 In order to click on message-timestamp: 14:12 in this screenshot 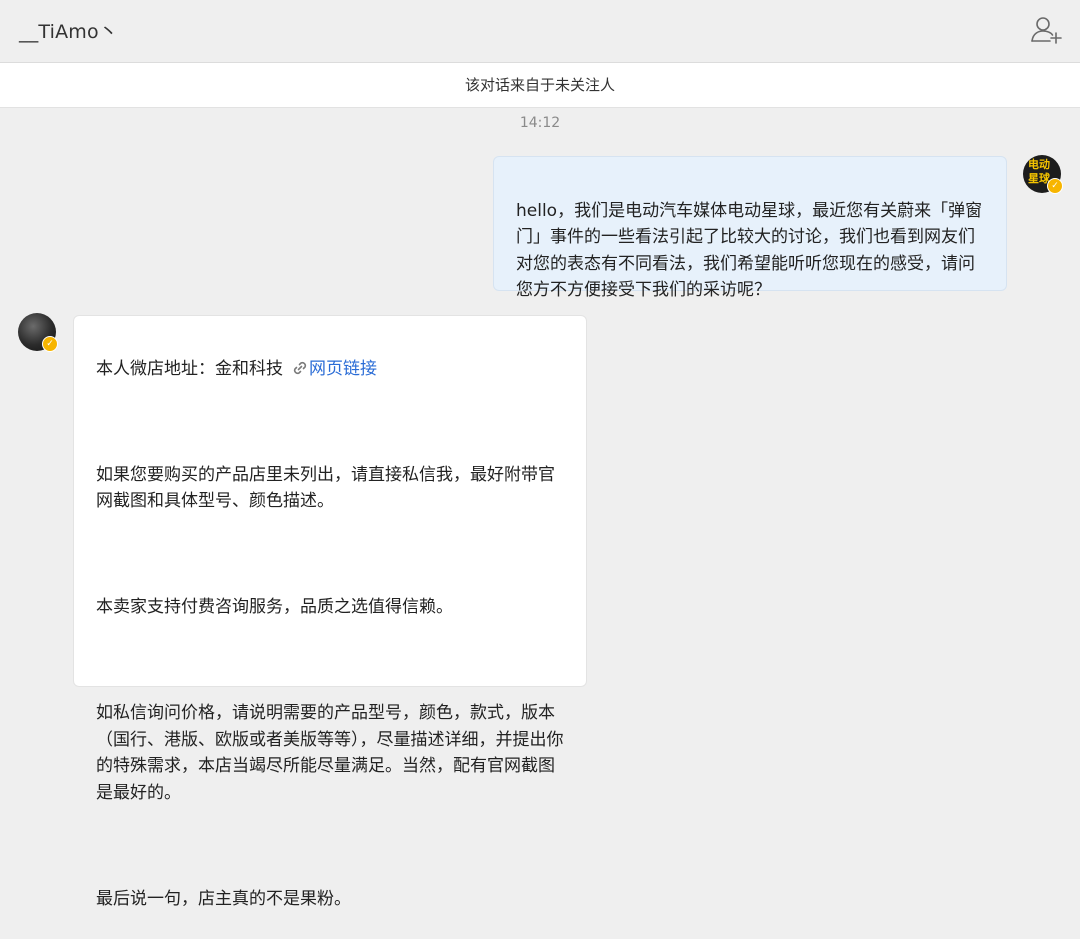, I will do `click(540, 123)`.